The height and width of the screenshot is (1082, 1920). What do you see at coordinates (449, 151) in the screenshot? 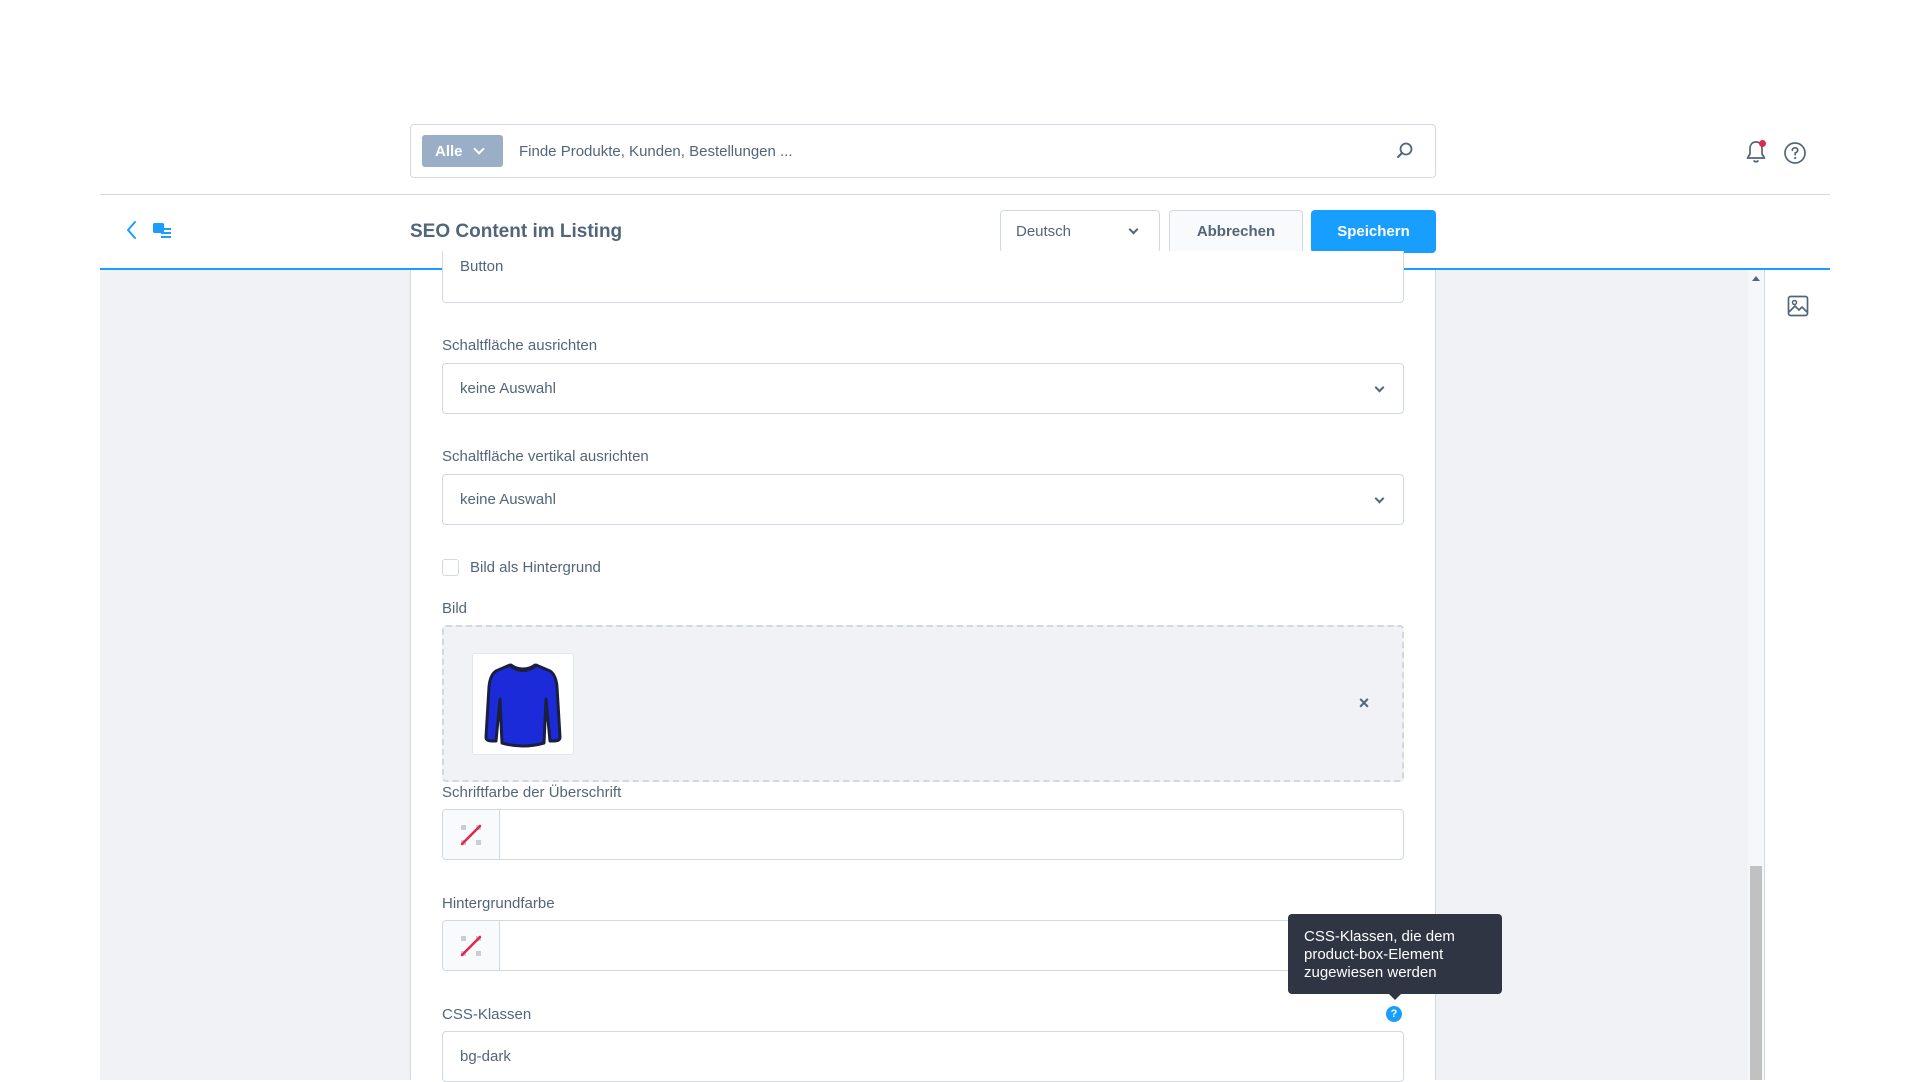
I see `search-type-label: Alle` at bounding box center [449, 151].